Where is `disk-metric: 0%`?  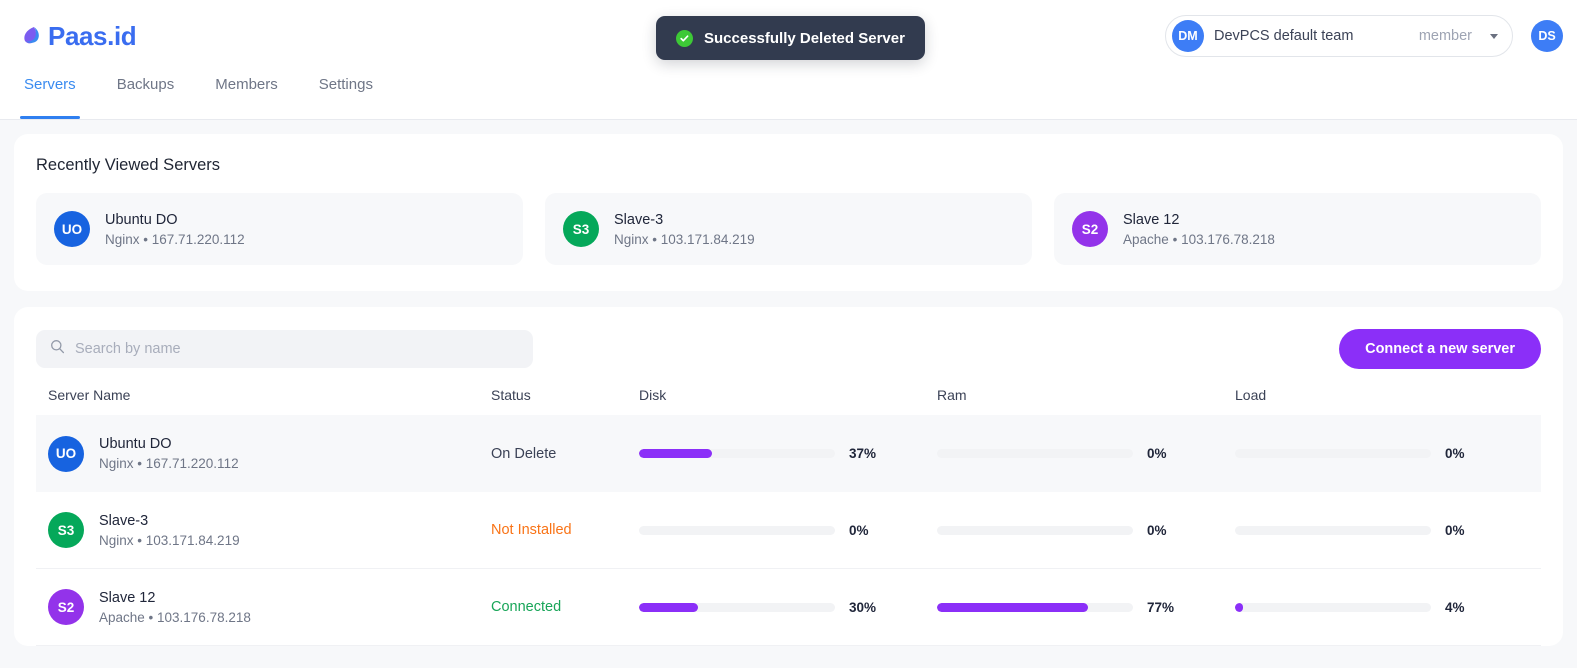 disk-metric: 0% is located at coordinates (788, 530).